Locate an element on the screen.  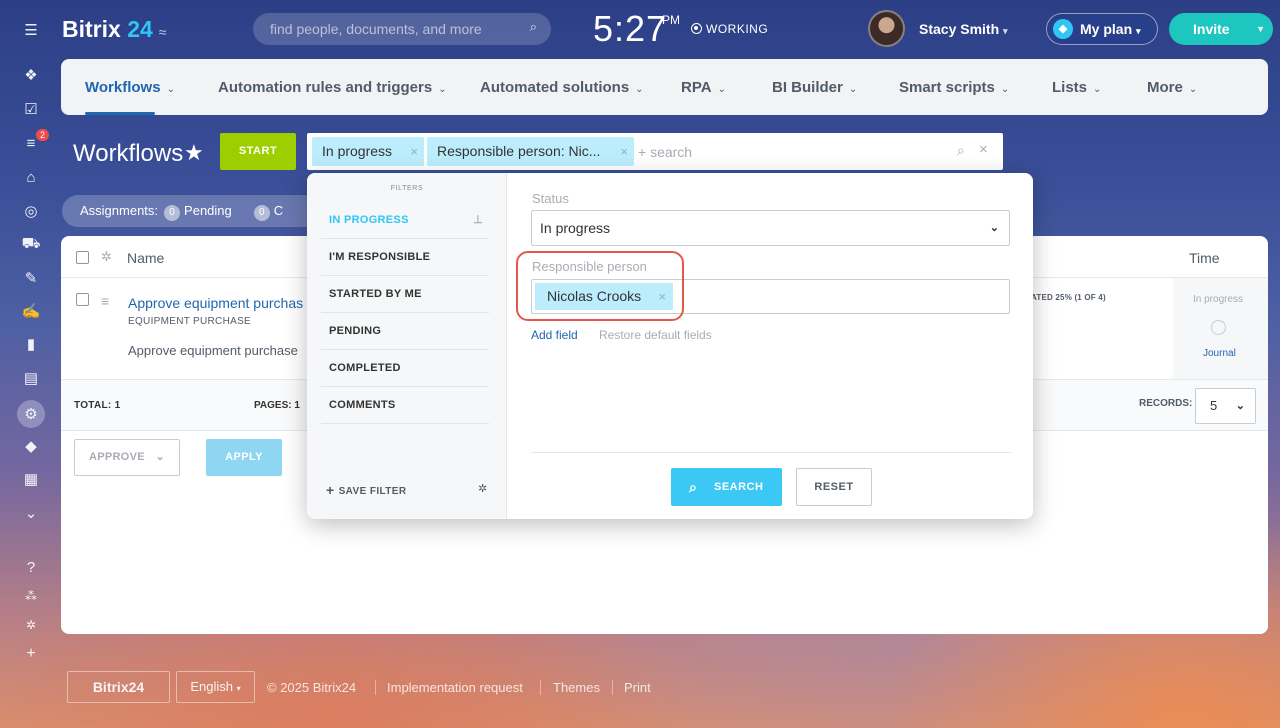
language-select: English ▾ is located at coordinates (215, 687).